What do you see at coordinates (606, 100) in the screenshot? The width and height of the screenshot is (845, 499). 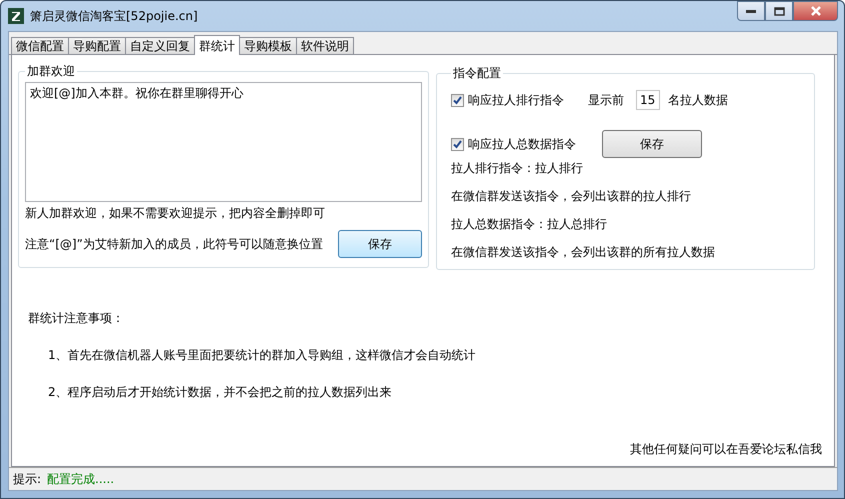 I see `label: 显示前` at bounding box center [606, 100].